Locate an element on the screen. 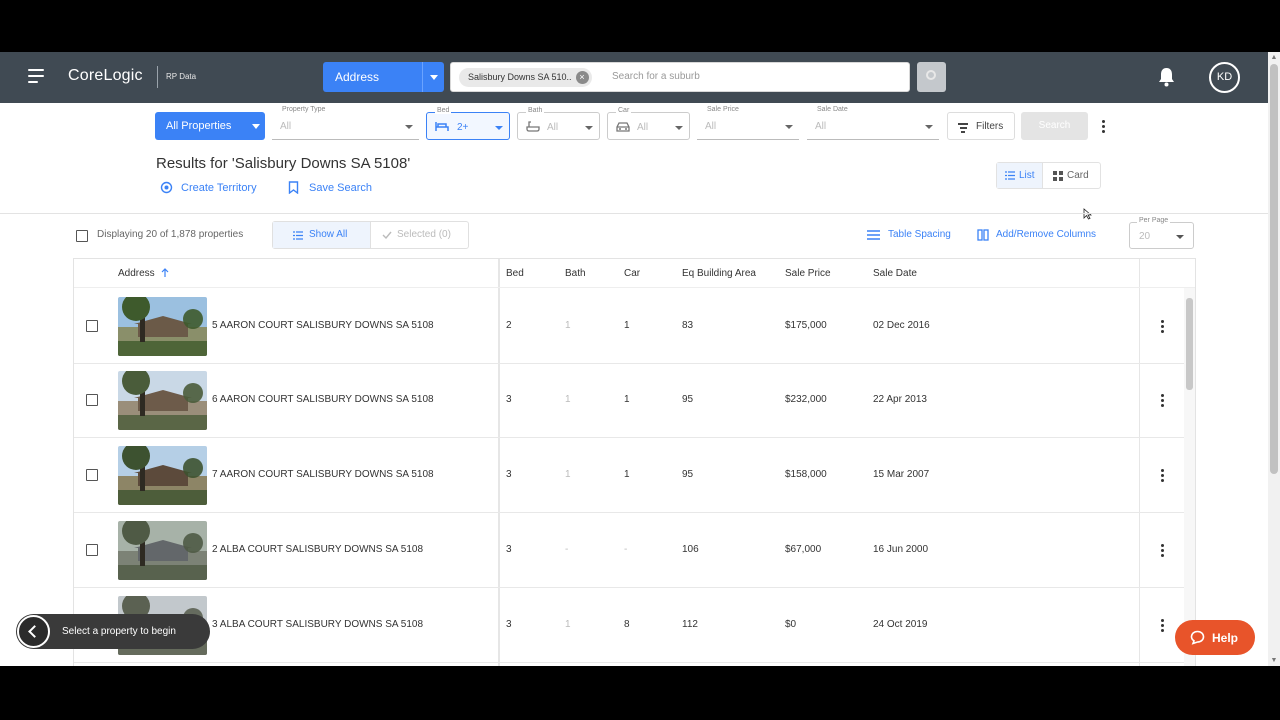 The image size is (1280, 720). cell-bed: 2 is located at coordinates (509, 325).